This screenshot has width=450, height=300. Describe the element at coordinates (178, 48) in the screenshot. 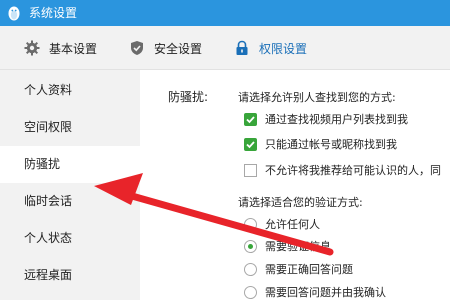

I see `tab-label: 安全设置` at that location.